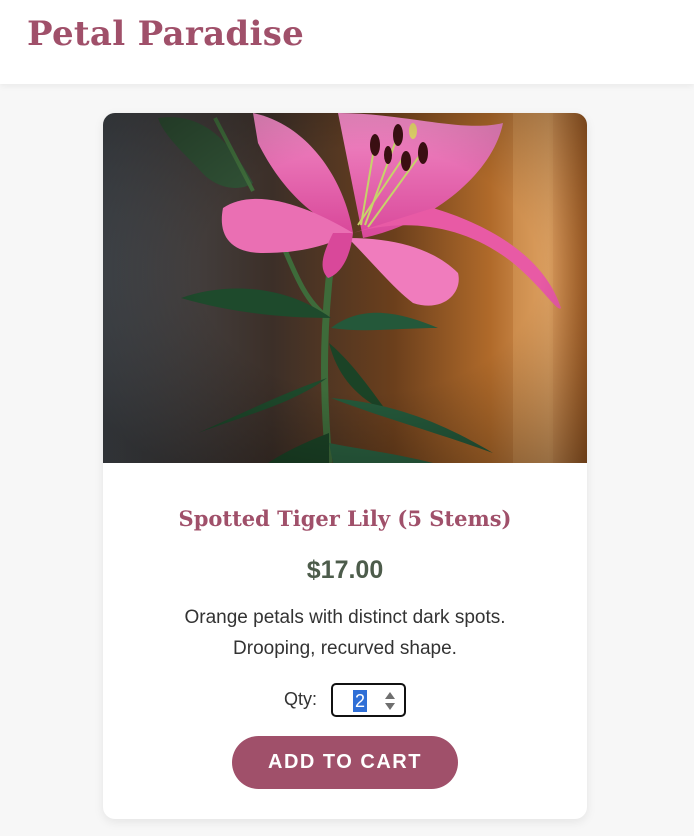  What do you see at coordinates (347, 42) in the screenshot?
I see `site-header: Petal Paradise` at bounding box center [347, 42].